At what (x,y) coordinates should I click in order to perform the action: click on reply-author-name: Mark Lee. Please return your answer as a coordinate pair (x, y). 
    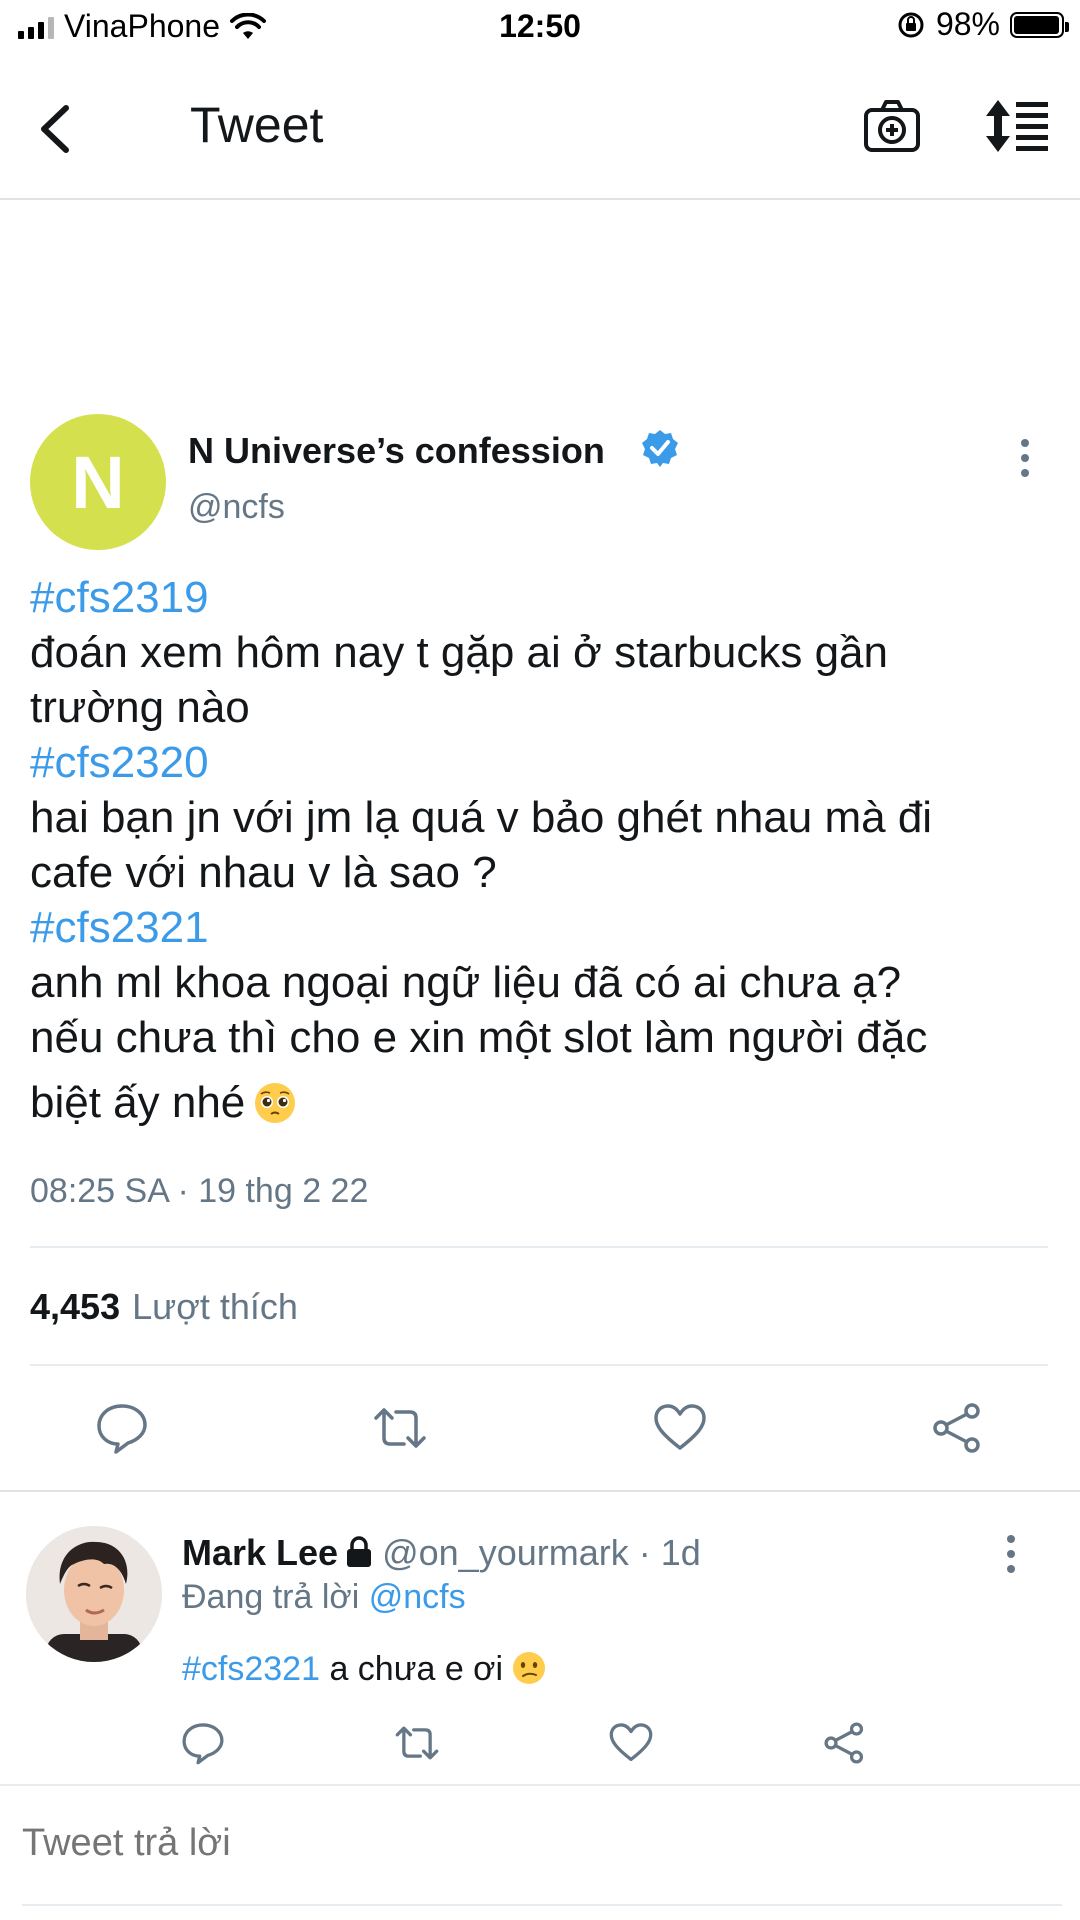
    Looking at the image, I should click on (260, 1552).